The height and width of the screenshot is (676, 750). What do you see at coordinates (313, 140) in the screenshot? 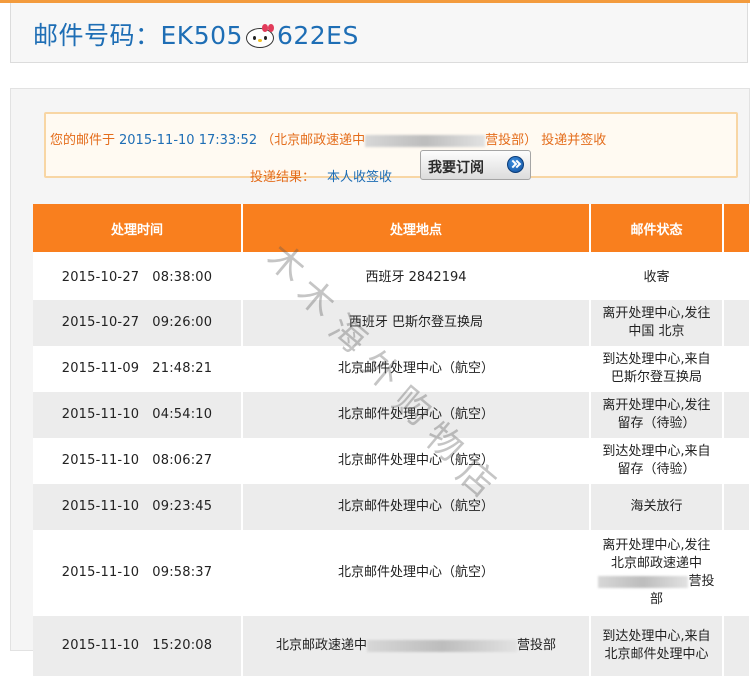
I see `delivery-office-part1: （北京邮政速递中` at bounding box center [313, 140].